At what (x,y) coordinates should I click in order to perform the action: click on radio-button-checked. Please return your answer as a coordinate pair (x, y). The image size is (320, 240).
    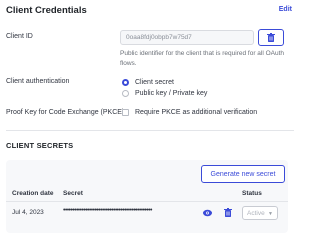
    Looking at the image, I should click on (125, 82).